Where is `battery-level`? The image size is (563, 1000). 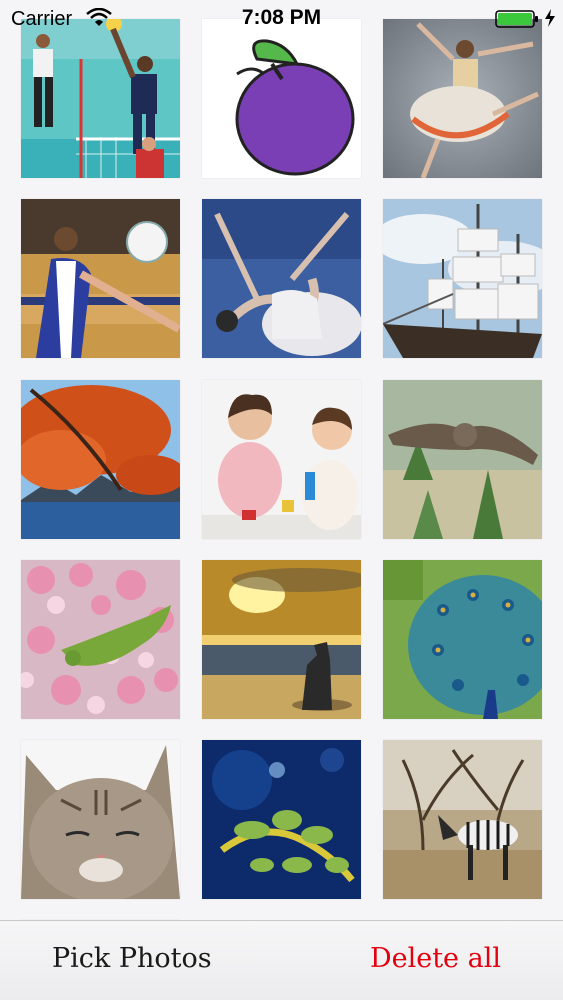
battery-level is located at coordinates (515, 19).